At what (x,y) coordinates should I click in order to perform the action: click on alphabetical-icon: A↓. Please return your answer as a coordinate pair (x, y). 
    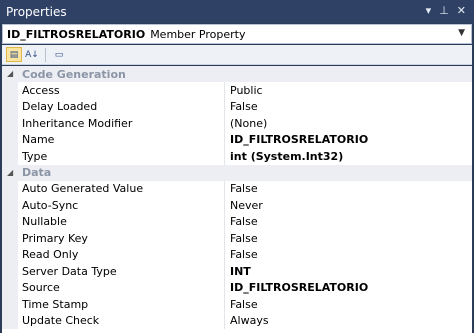
    Looking at the image, I should click on (32, 54).